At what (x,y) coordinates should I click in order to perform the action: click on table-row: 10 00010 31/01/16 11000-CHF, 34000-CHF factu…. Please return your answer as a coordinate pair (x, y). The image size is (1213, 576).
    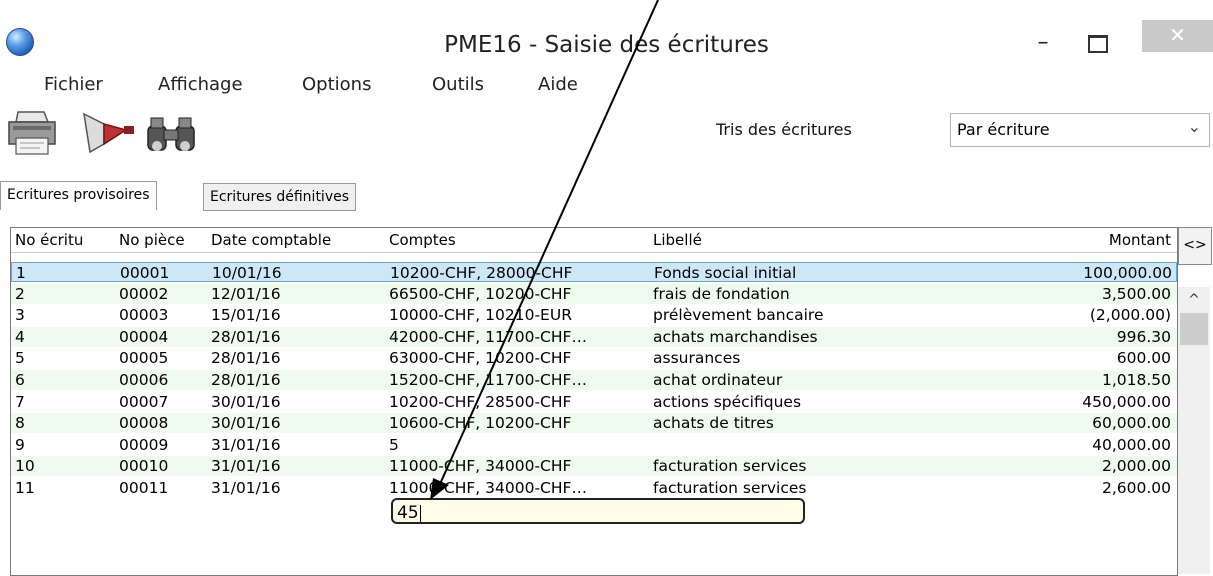
    Looking at the image, I should click on (594, 466).